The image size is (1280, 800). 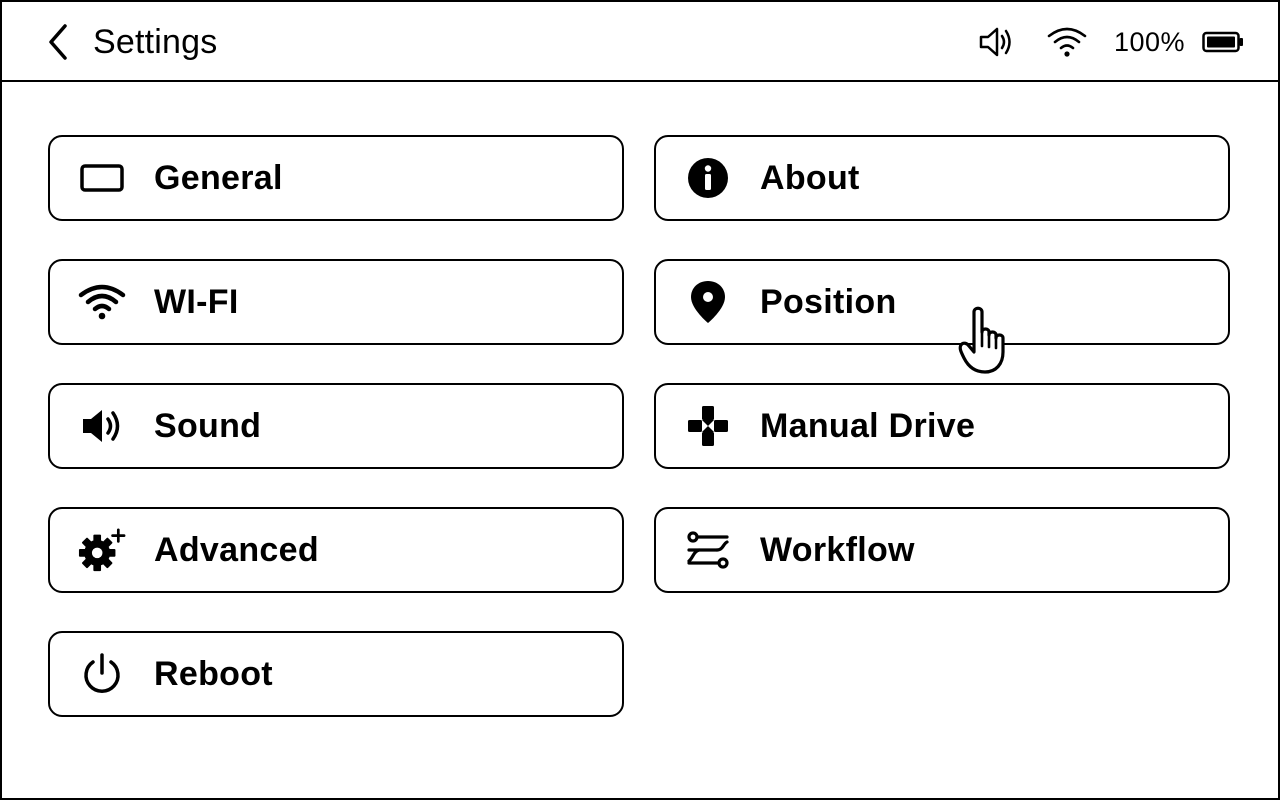 I want to click on chevron-left-icon, so click(x=58, y=42).